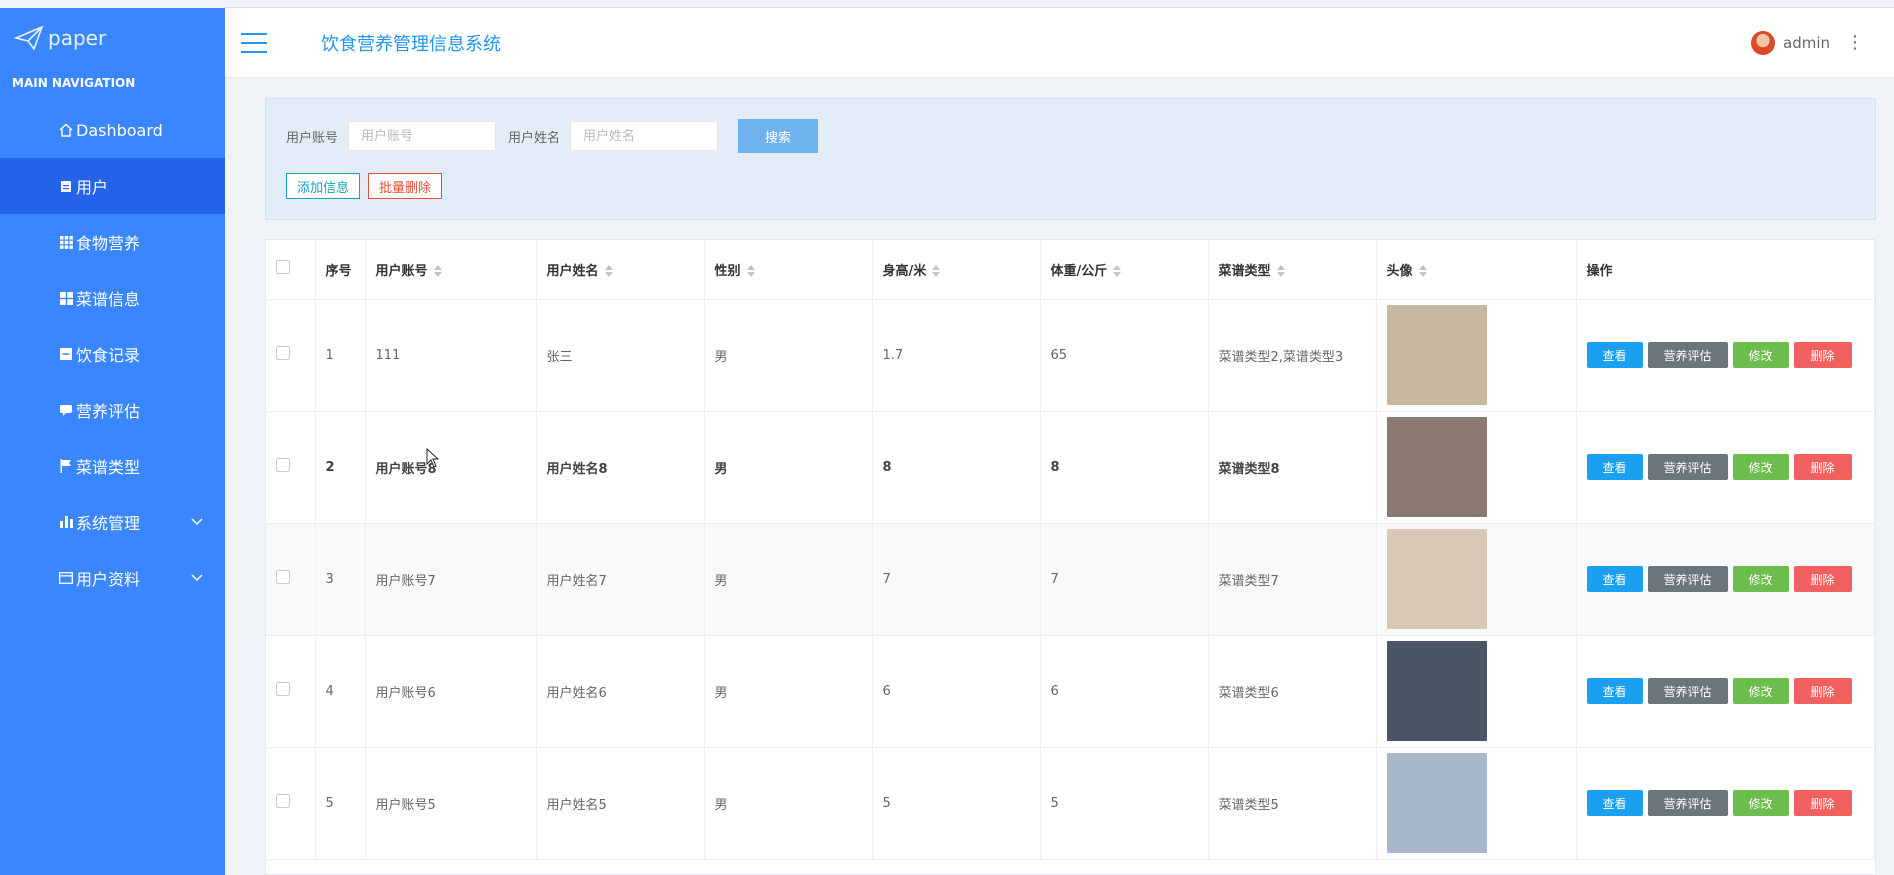  Describe the element at coordinates (108, 299) in the screenshot. I see `sidebar-item-label: 菜谱信息` at that location.